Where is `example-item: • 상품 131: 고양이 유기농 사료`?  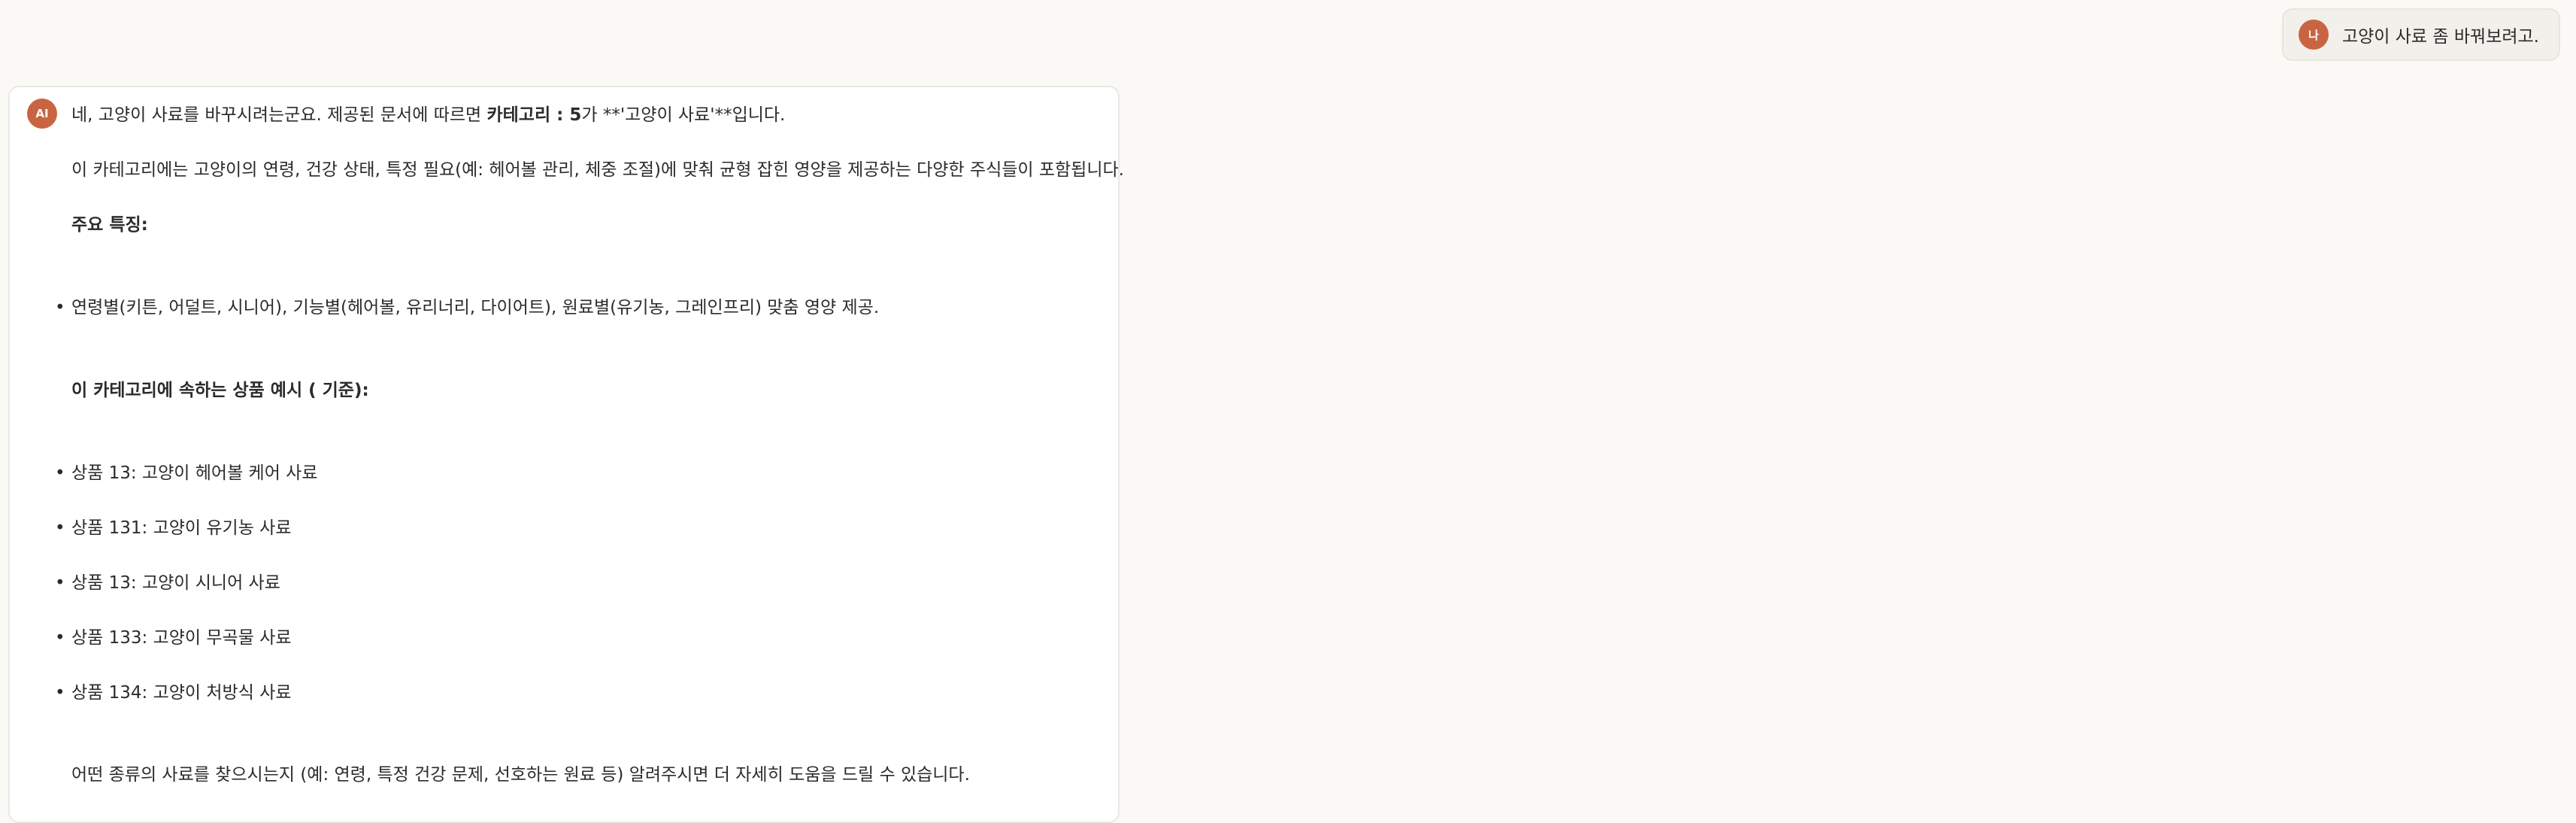
example-item: • 상품 131: 고양이 유기농 사료 is located at coordinates (173, 528).